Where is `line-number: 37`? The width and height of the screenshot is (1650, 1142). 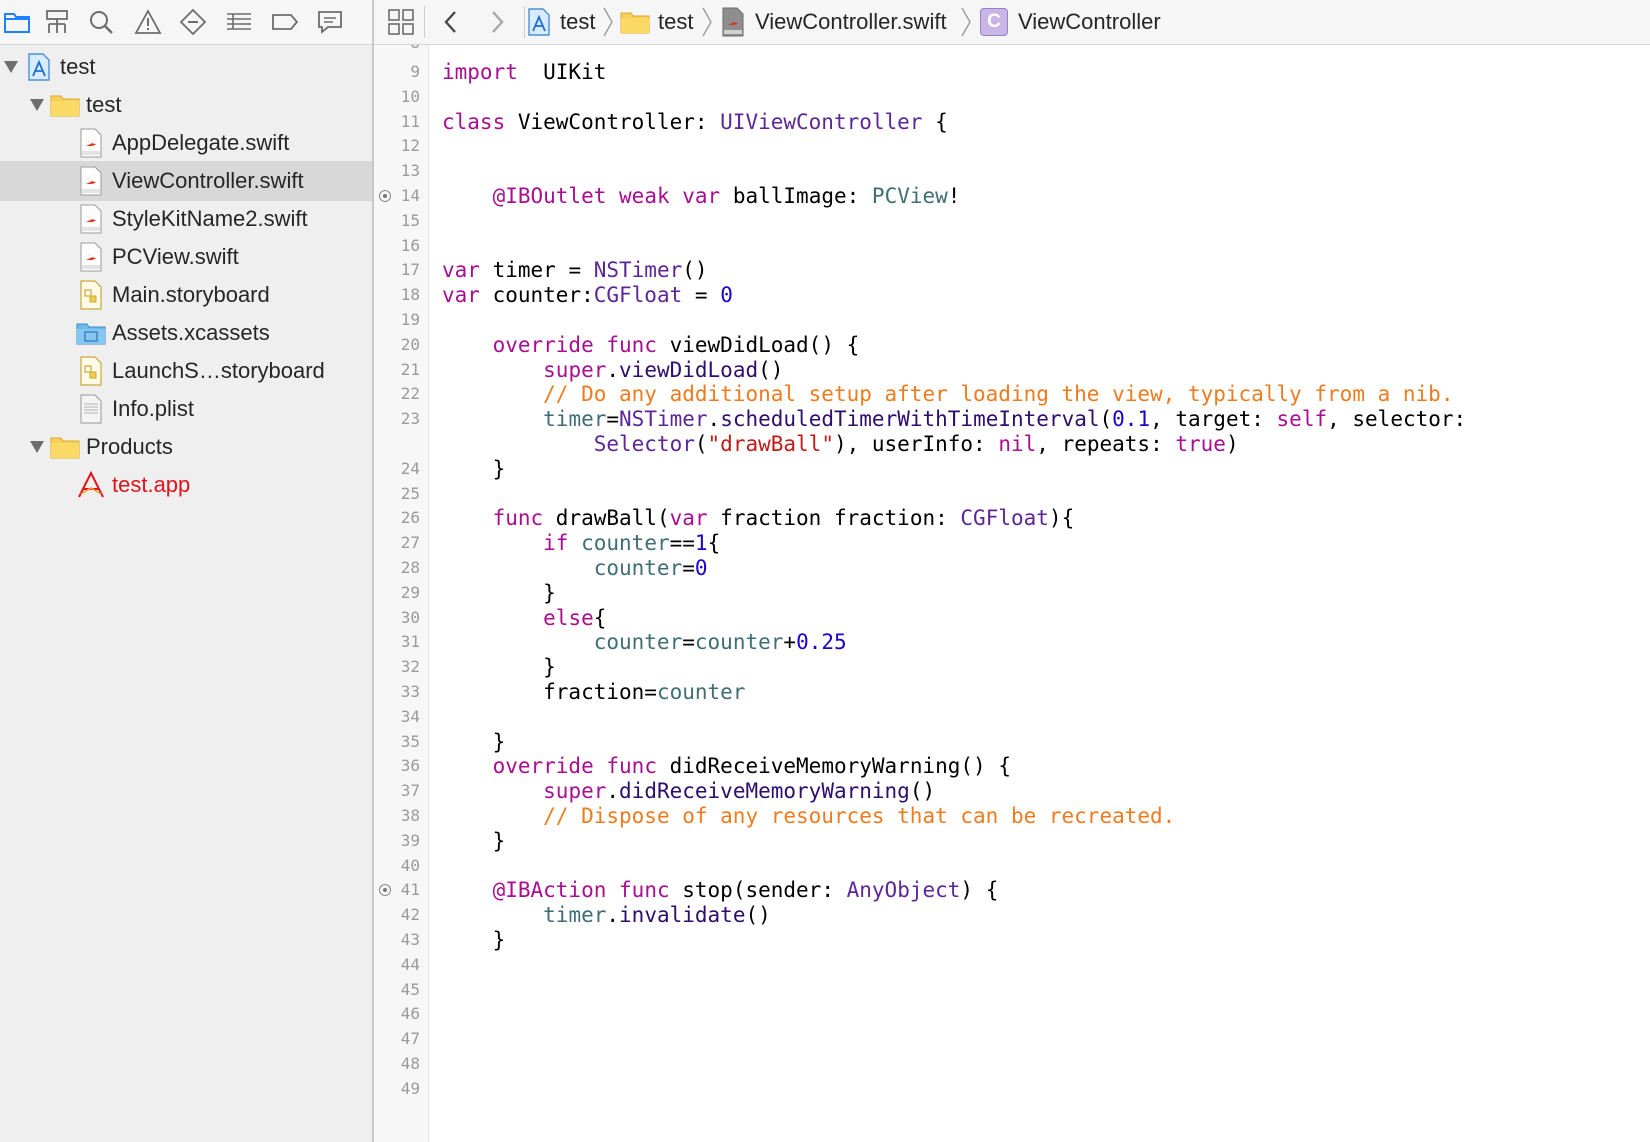 line-number: 37 is located at coordinates (410, 791).